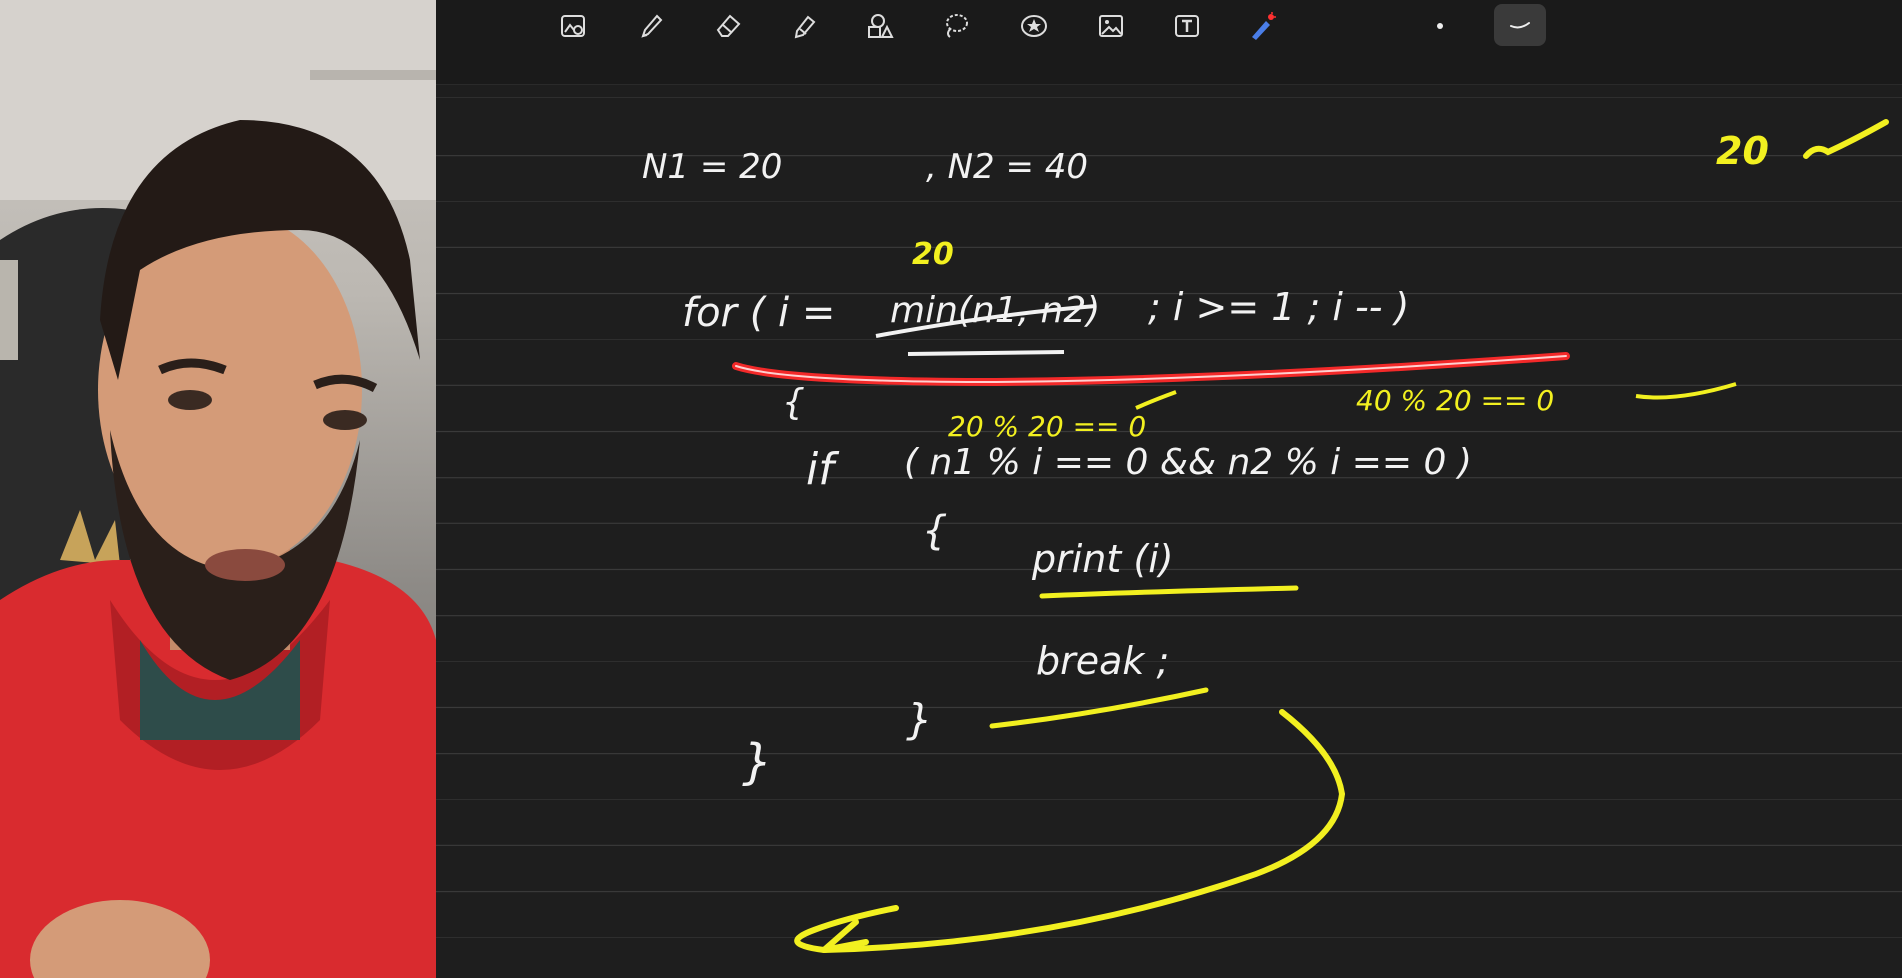 This screenshot has width=1902, height=978. I want to click on lasso-icon, so click(956, 26).